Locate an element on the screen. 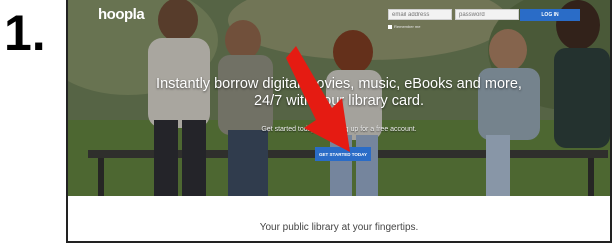  step-number: 1. is located at coordinates (25, 33).